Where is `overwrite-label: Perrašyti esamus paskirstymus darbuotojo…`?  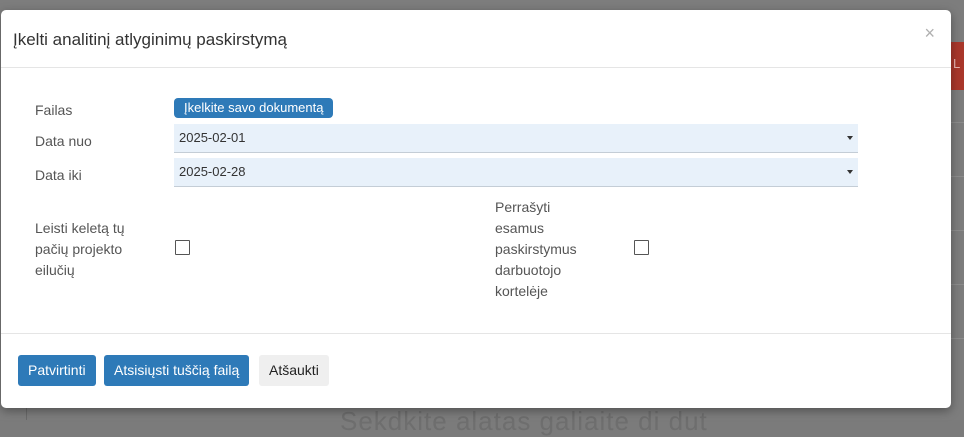 overwrite-label: Perrašyti esamus paskirstymus darbuotojo… is located at coordinates (536, 249).